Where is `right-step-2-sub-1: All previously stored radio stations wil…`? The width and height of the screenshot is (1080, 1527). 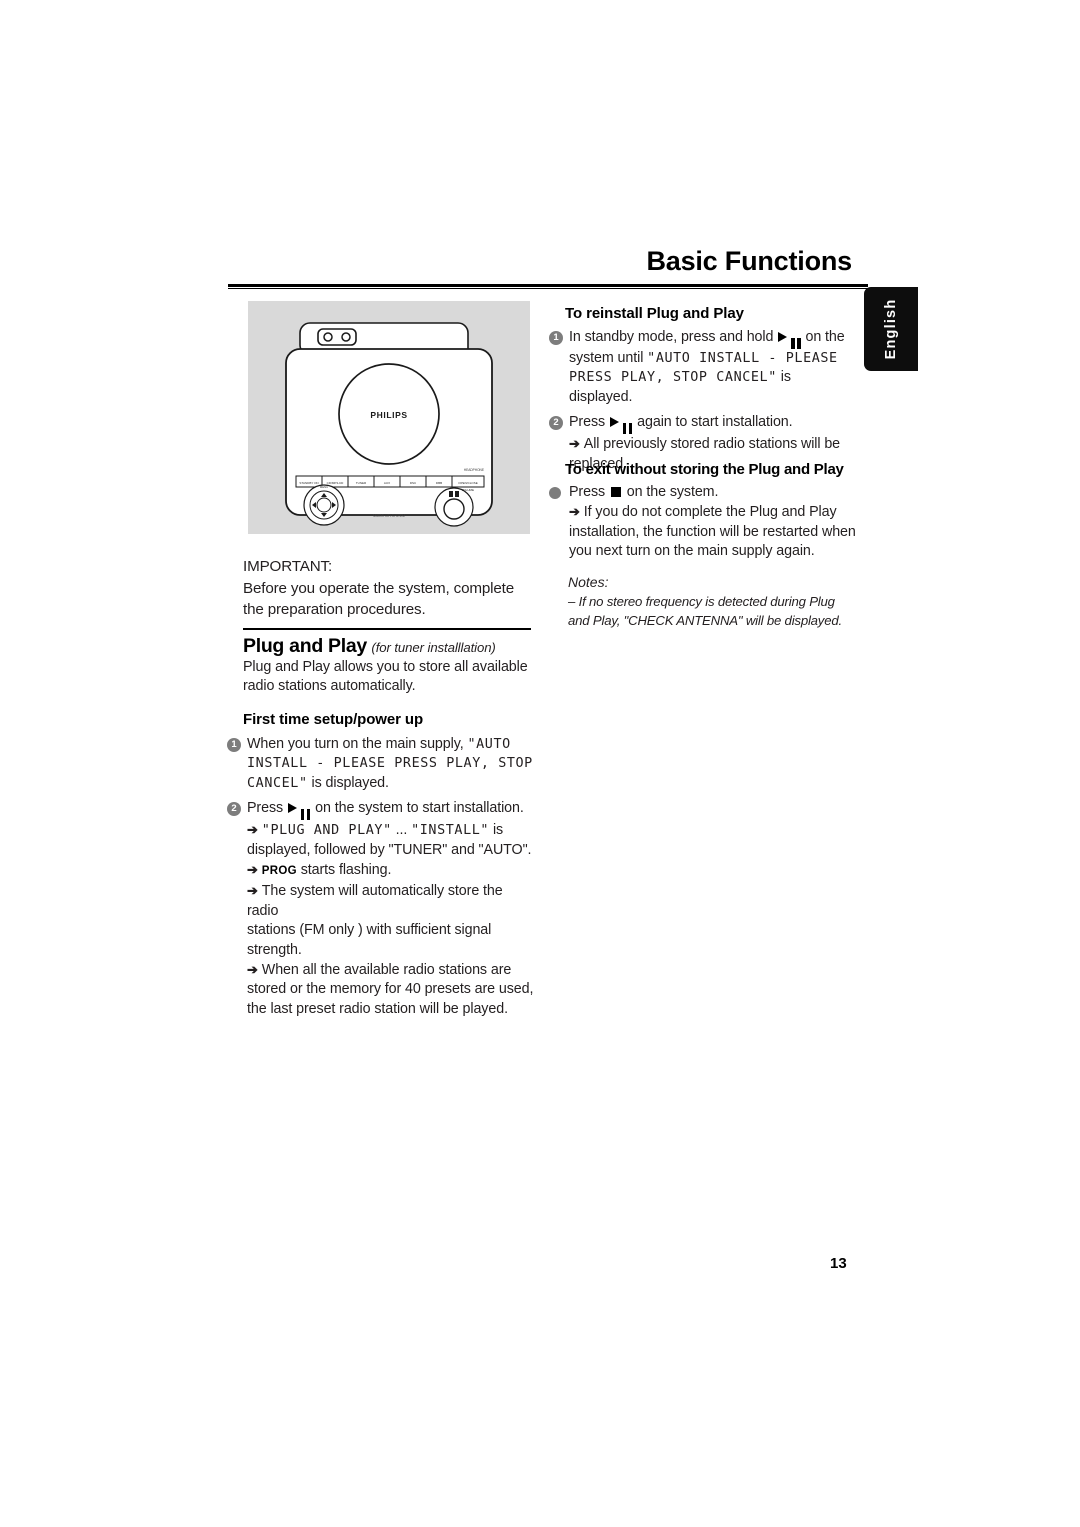
right-step-2-sub-1: All previously stored radio stations wil… is located at coordinates (712, 444).